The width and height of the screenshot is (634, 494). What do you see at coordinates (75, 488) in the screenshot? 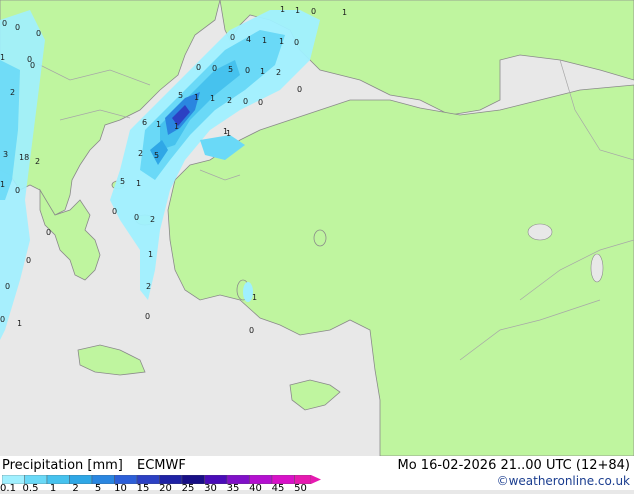
I see `legend-tick-label: 2` at bounding box center [75, 488].